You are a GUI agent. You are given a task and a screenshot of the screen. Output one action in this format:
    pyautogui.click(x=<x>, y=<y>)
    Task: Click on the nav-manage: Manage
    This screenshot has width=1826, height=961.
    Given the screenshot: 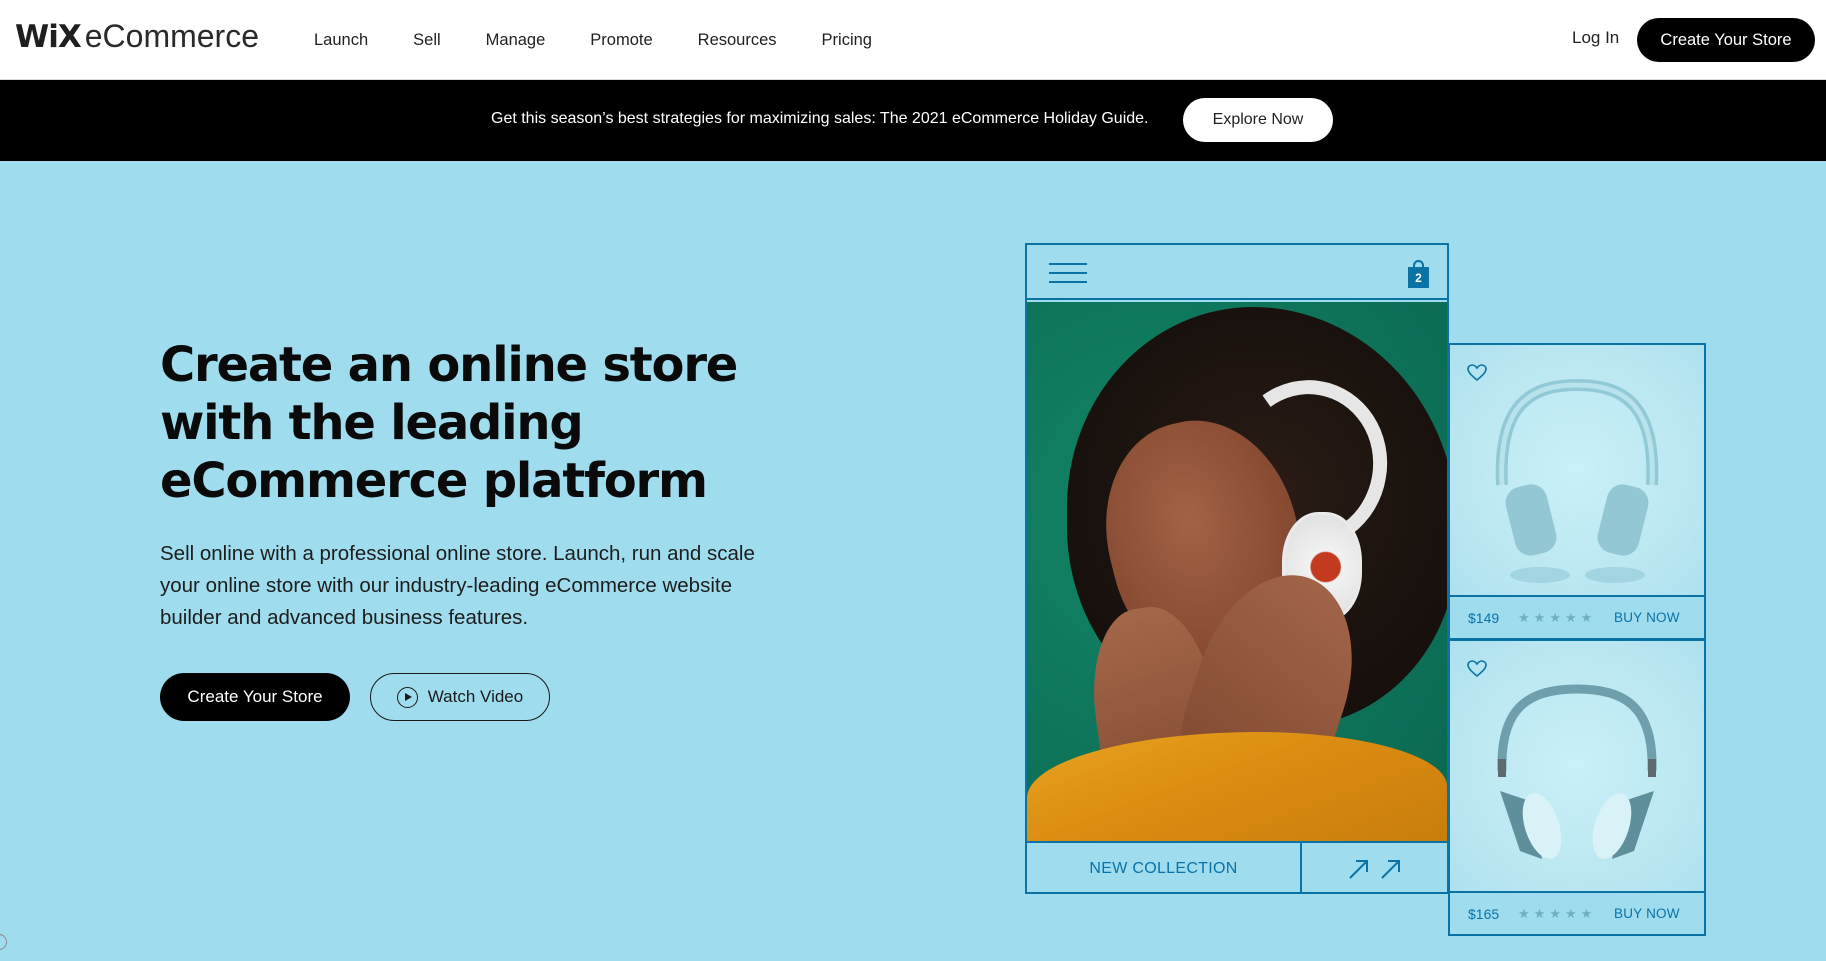 What is the action you would take?
    pyautogui.click(x=516, y=40)
    